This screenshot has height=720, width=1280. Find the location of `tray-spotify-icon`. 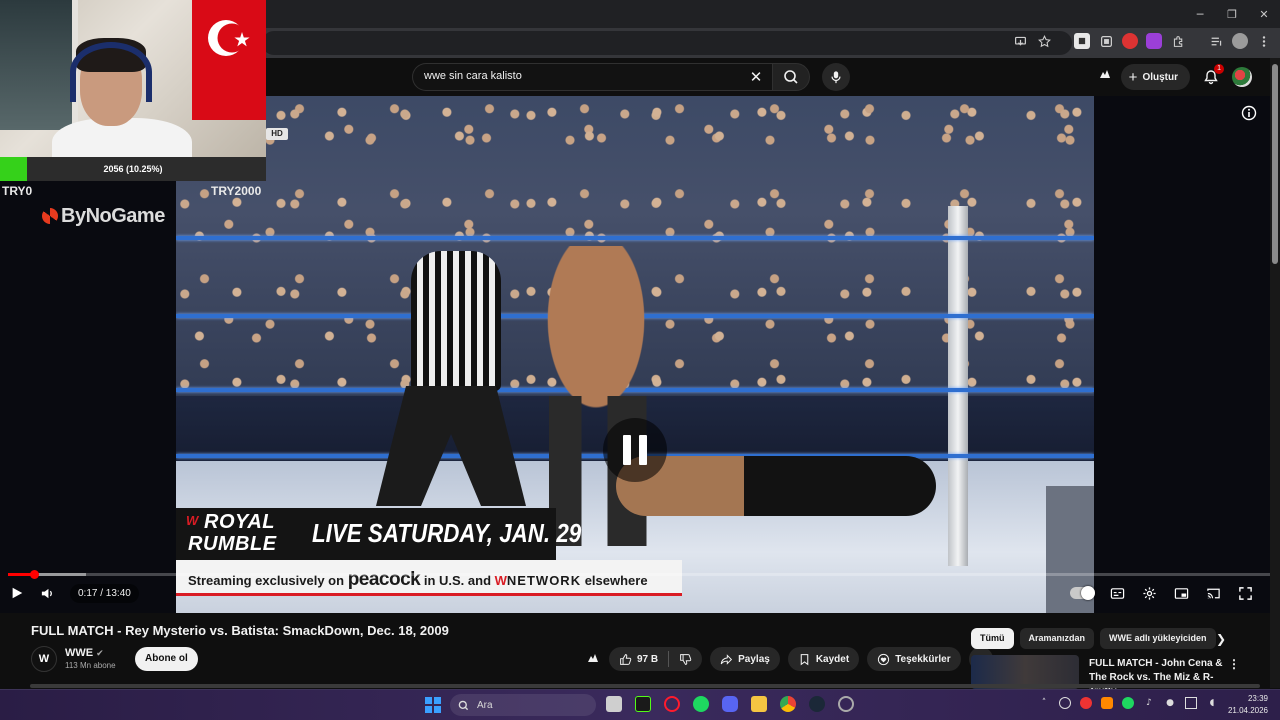

tray-spotify-icon is located at coordinates (1128, 703).